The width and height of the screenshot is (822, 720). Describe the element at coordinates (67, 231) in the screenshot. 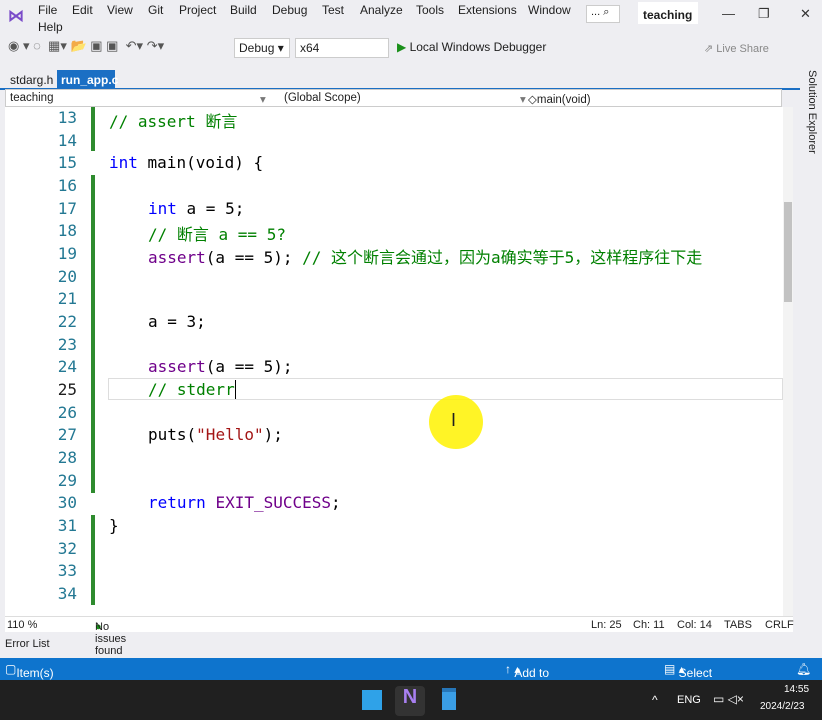

I see `line-number: 18` at that location.